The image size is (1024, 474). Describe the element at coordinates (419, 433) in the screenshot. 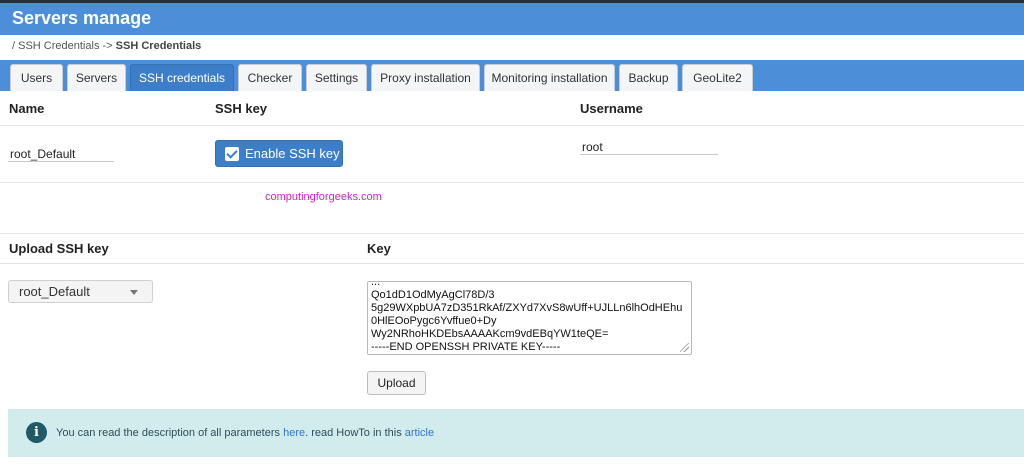

I see `info-link-article: article` at that location.